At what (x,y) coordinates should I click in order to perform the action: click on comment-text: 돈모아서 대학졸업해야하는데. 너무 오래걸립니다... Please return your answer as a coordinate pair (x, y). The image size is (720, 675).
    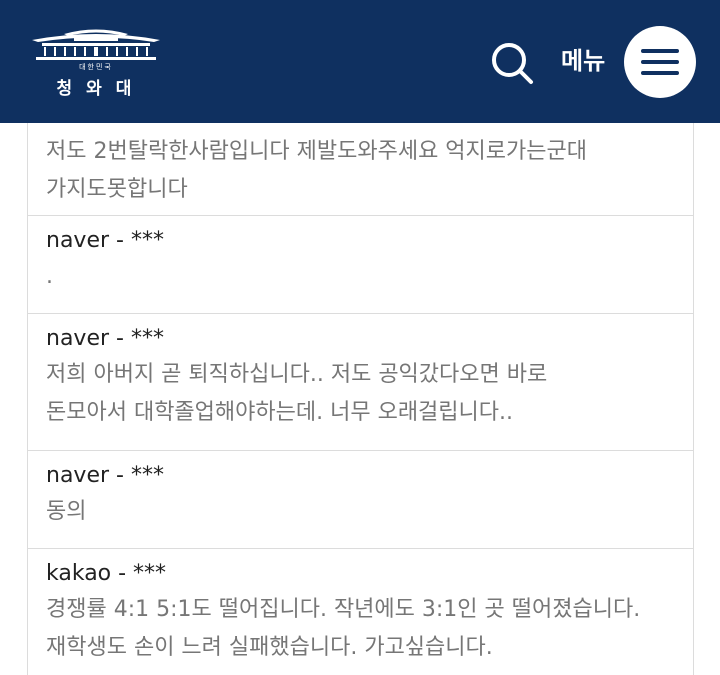
    Looking at the image, I should click on (280, 412).